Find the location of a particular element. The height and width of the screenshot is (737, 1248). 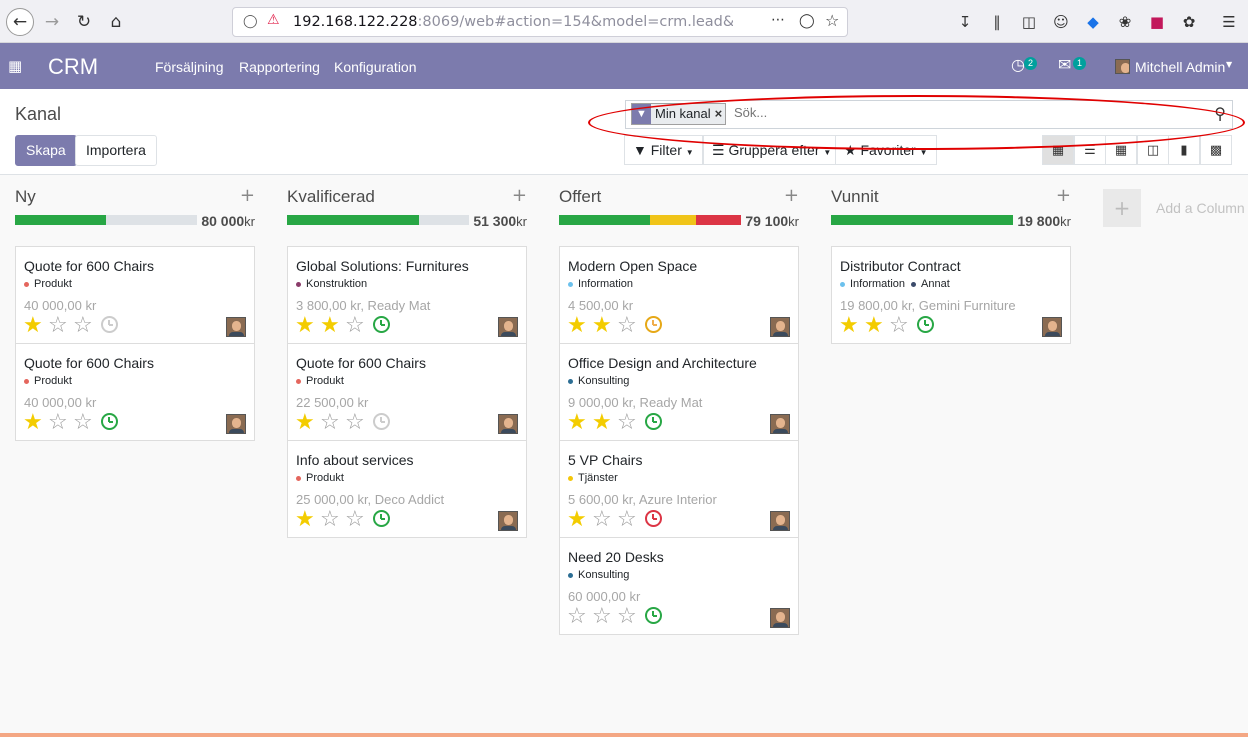

reload-icon: ↻ is located at coordinates (84, 22).